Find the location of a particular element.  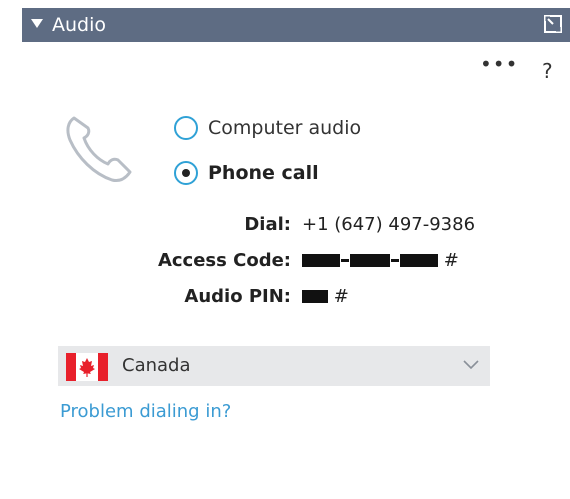

access-code-value: # is located at coordinates (380, 260).